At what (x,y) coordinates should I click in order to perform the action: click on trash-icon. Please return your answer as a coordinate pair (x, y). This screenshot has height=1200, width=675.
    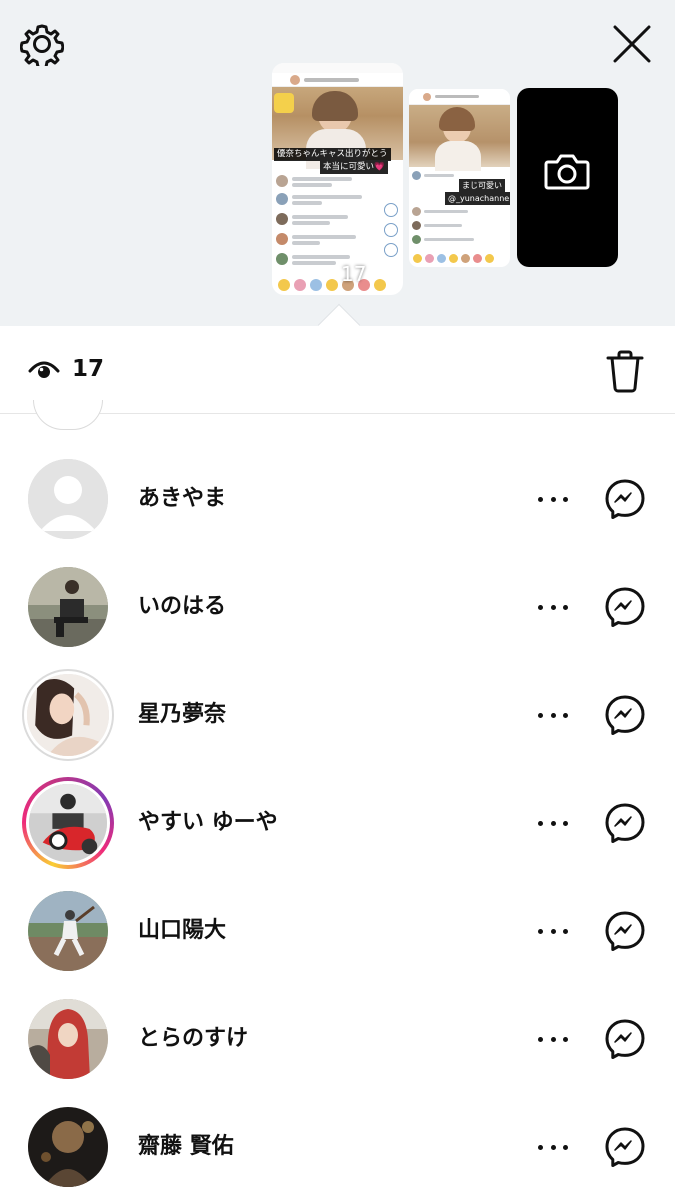
    Looking at the image, I should click on (625, 371).